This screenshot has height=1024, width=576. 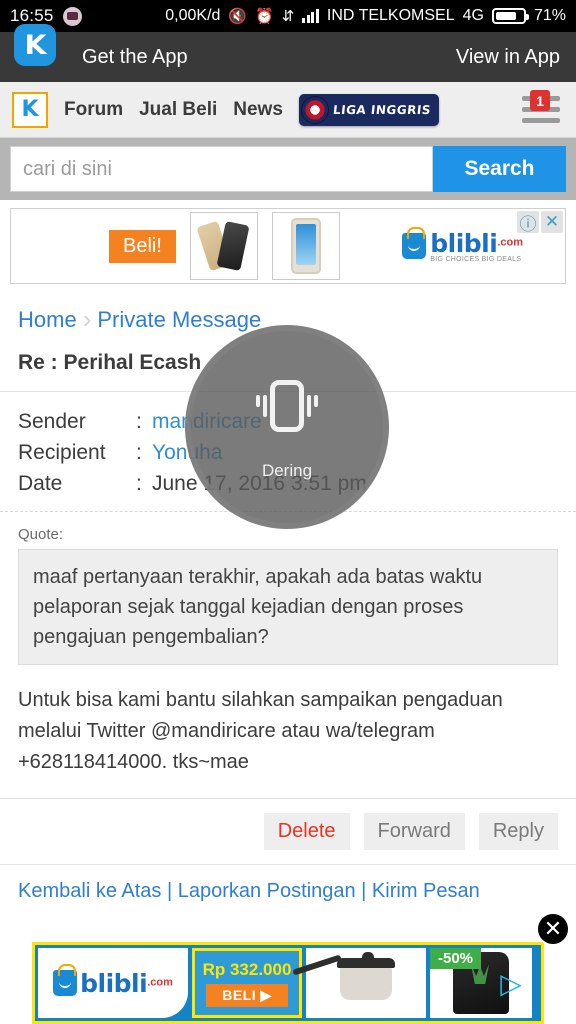 I want to click on forward-button: Forward, so click(x=414, y=831).